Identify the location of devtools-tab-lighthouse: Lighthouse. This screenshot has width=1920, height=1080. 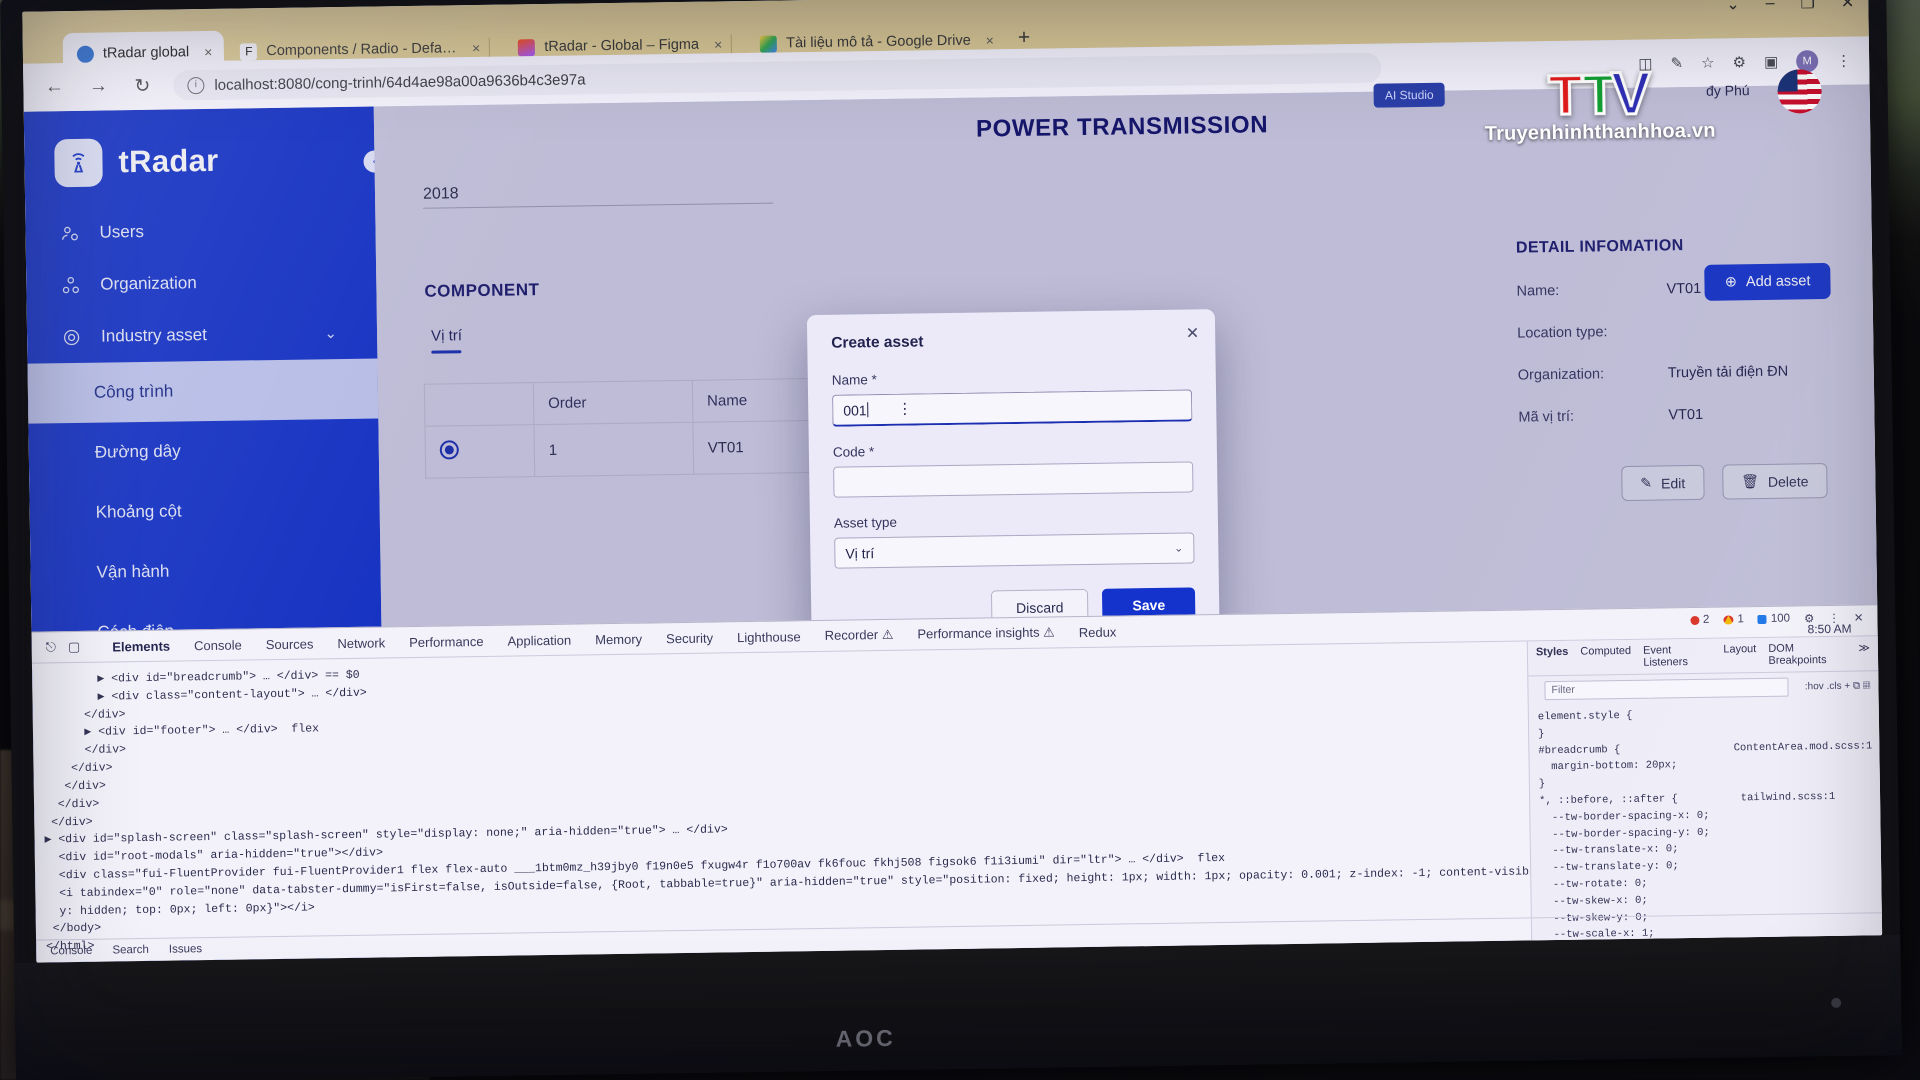
(769, 637).